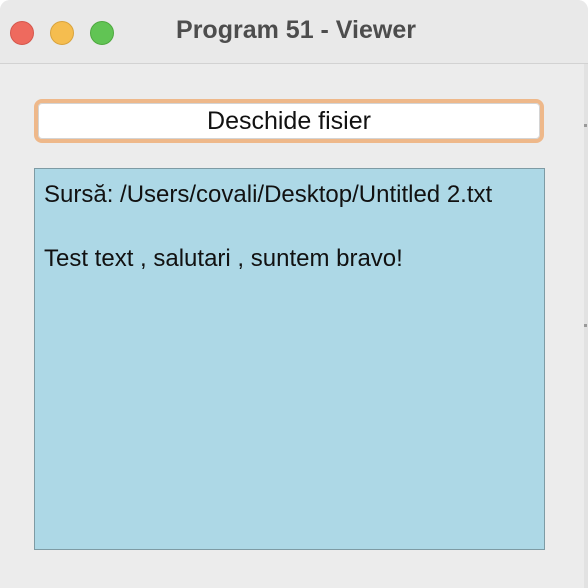  I want to click on title-bar: Program 51 - Viewer, so click(294, 32).